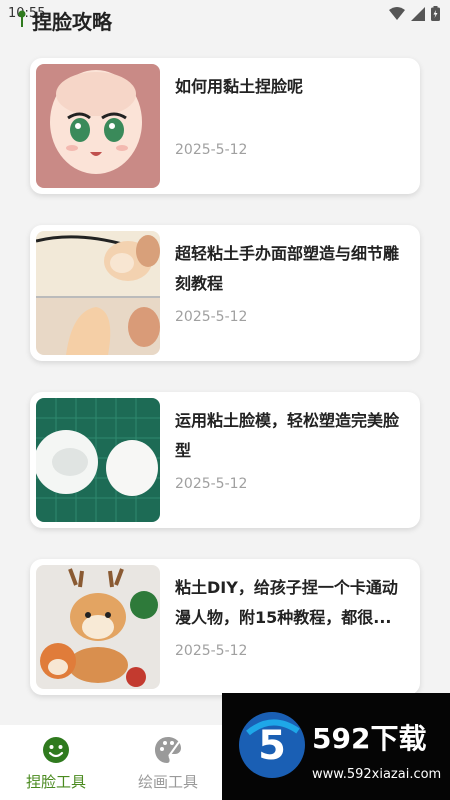  I want to click on watermark-logo-text: 5, so click(272, 746).